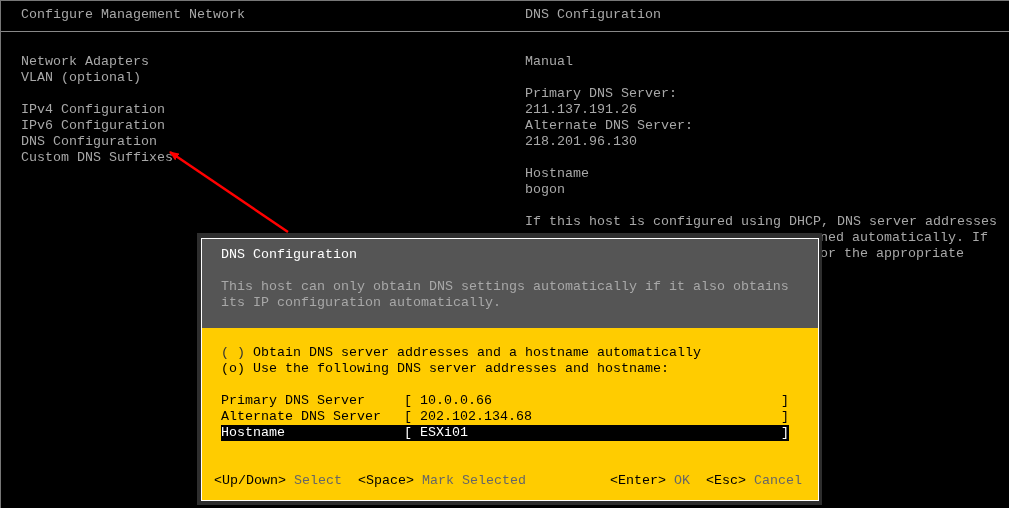  I want to click on key-action: Select, so click(318, 481).